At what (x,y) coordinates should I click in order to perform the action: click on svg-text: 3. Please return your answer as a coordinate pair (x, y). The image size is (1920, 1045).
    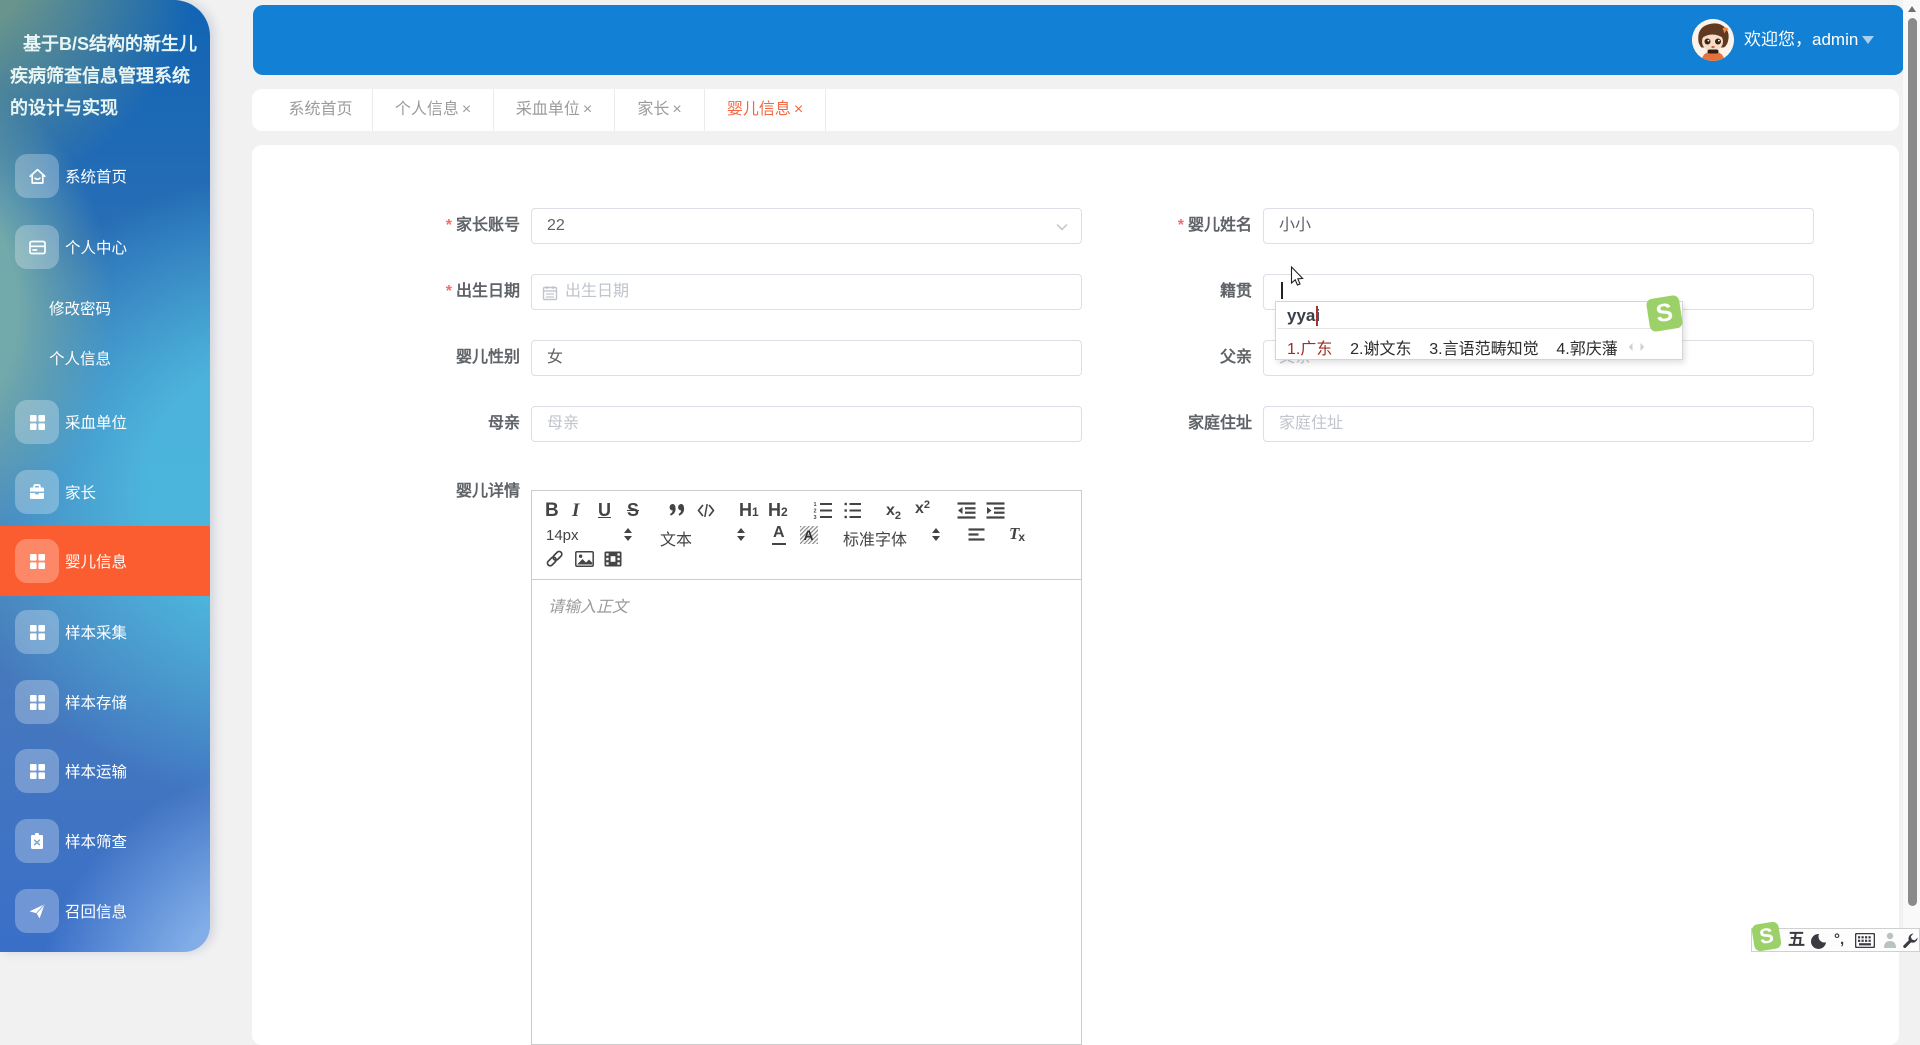
    Looking at the image, I should click on (815, 517).